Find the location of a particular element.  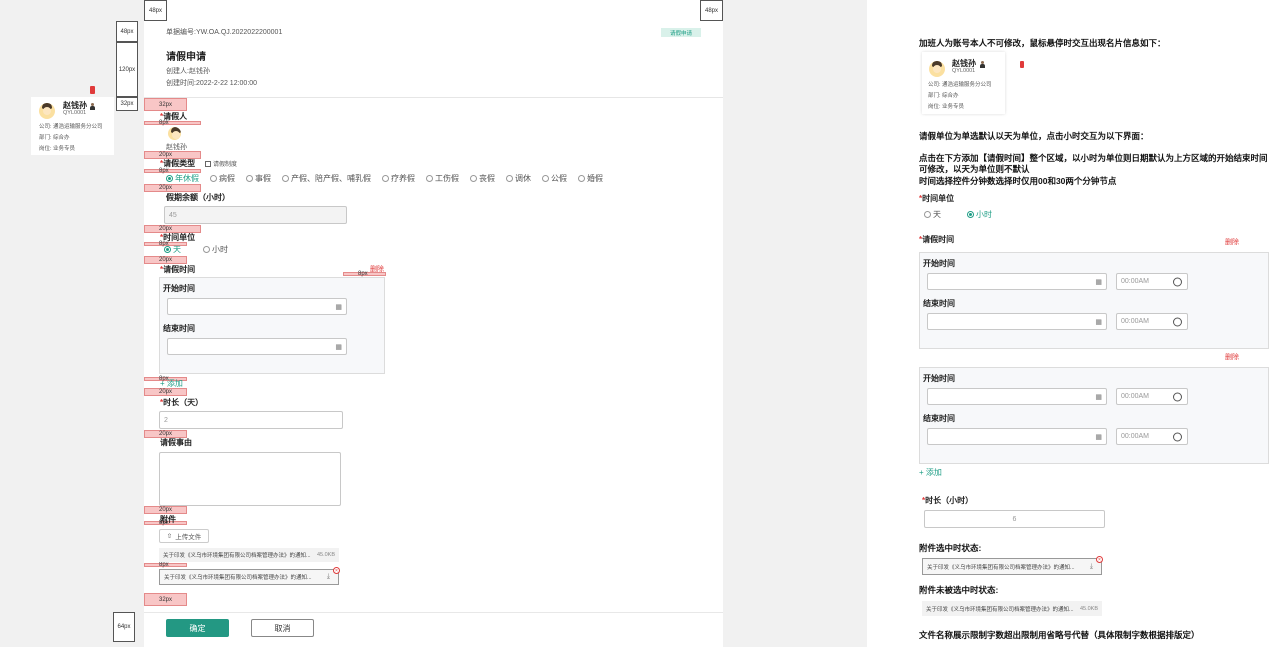

reason-textarea is located at coordinates (250, 479).